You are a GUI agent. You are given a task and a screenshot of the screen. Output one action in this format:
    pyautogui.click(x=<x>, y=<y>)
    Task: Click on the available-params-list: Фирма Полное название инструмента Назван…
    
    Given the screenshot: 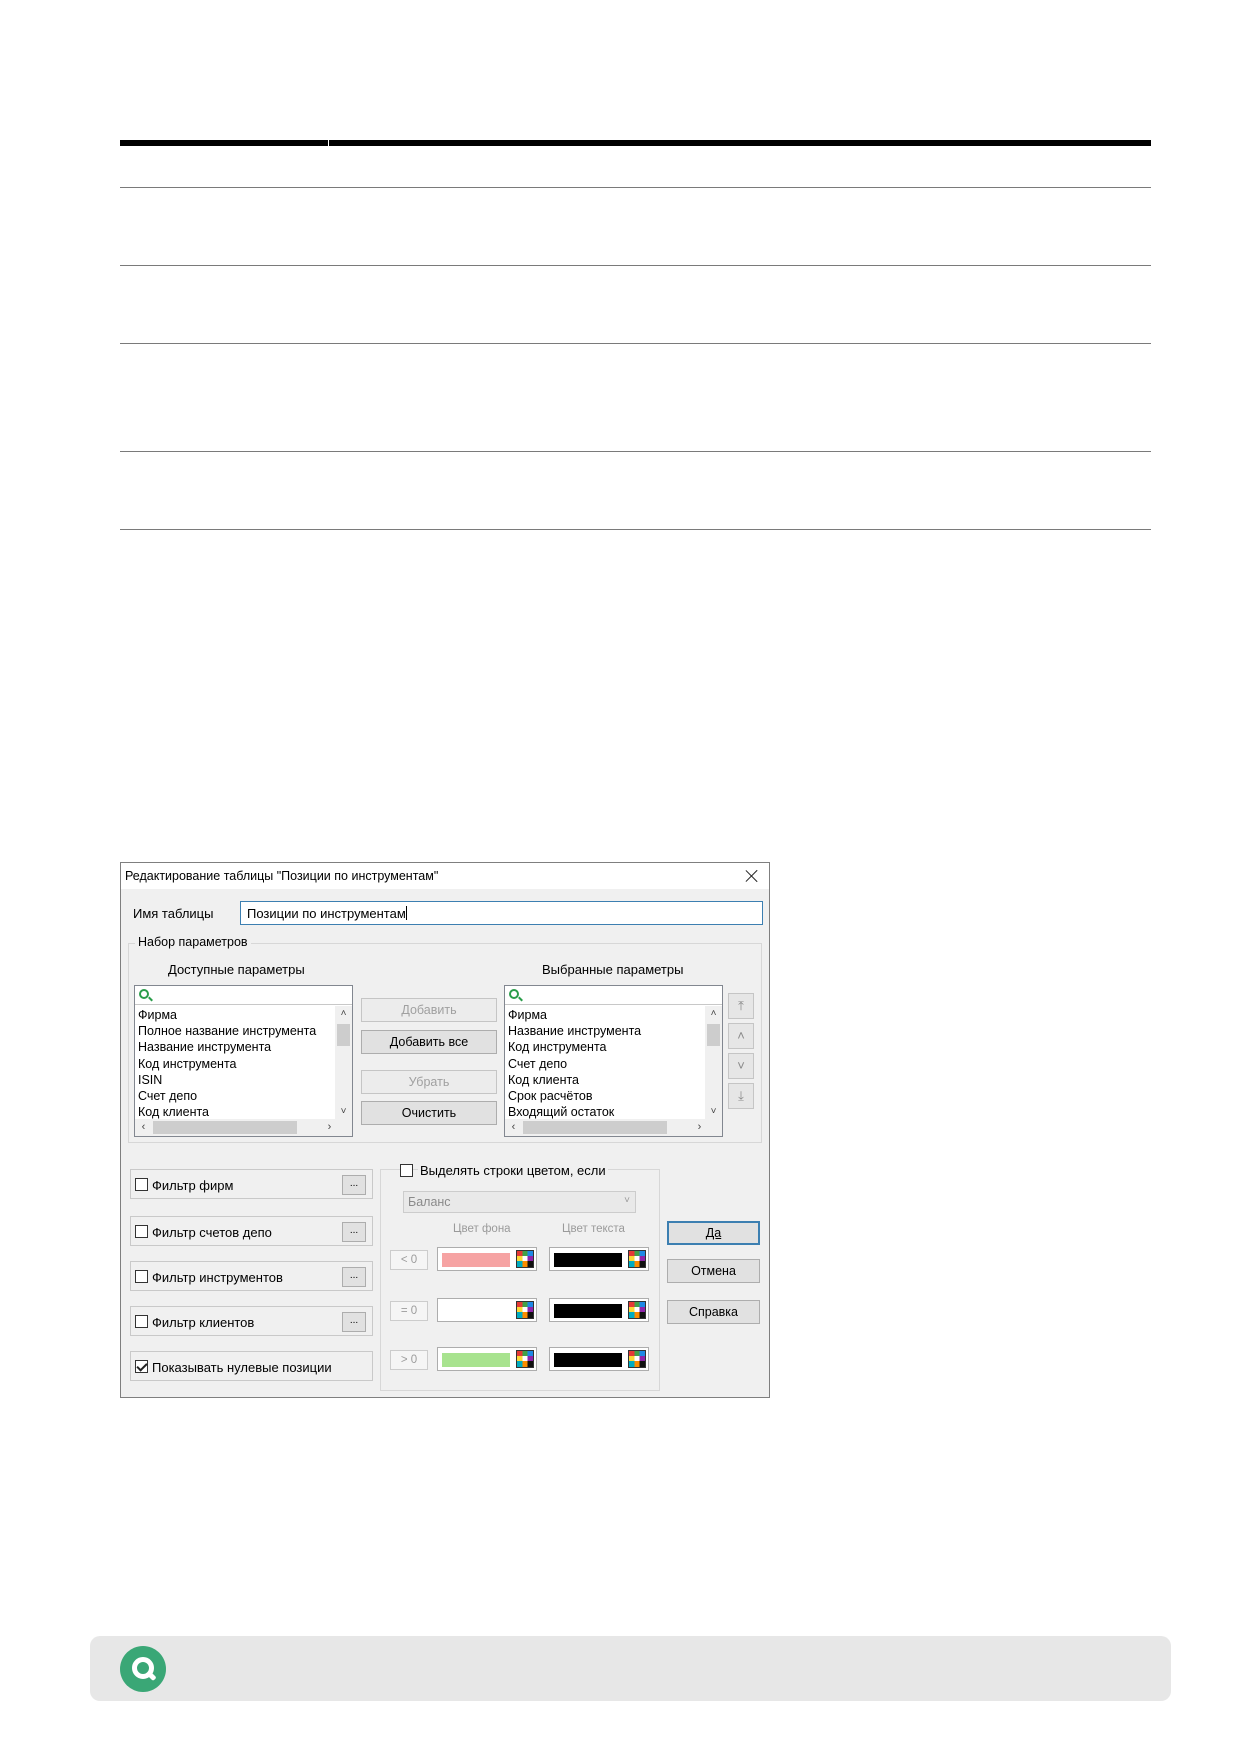 What is the action you would take?
    pyautogui.click(x=243, y=1061)
    